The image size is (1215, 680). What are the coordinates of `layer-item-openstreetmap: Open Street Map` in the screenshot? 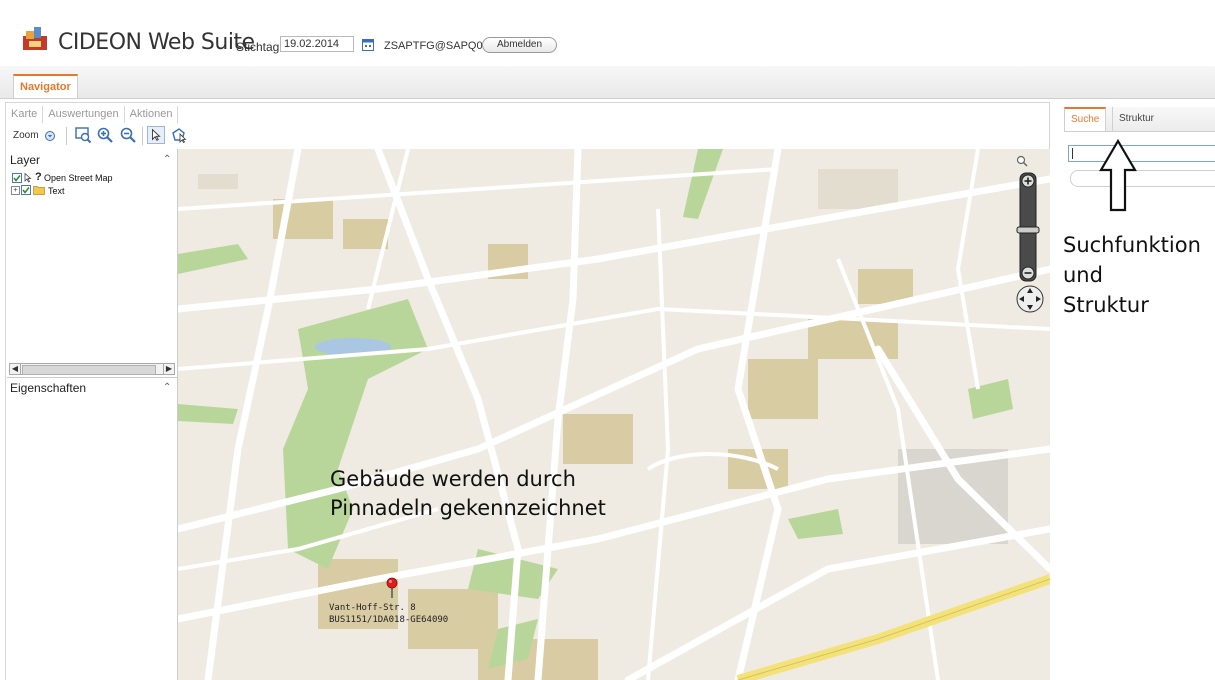 It's located at (78, 178).